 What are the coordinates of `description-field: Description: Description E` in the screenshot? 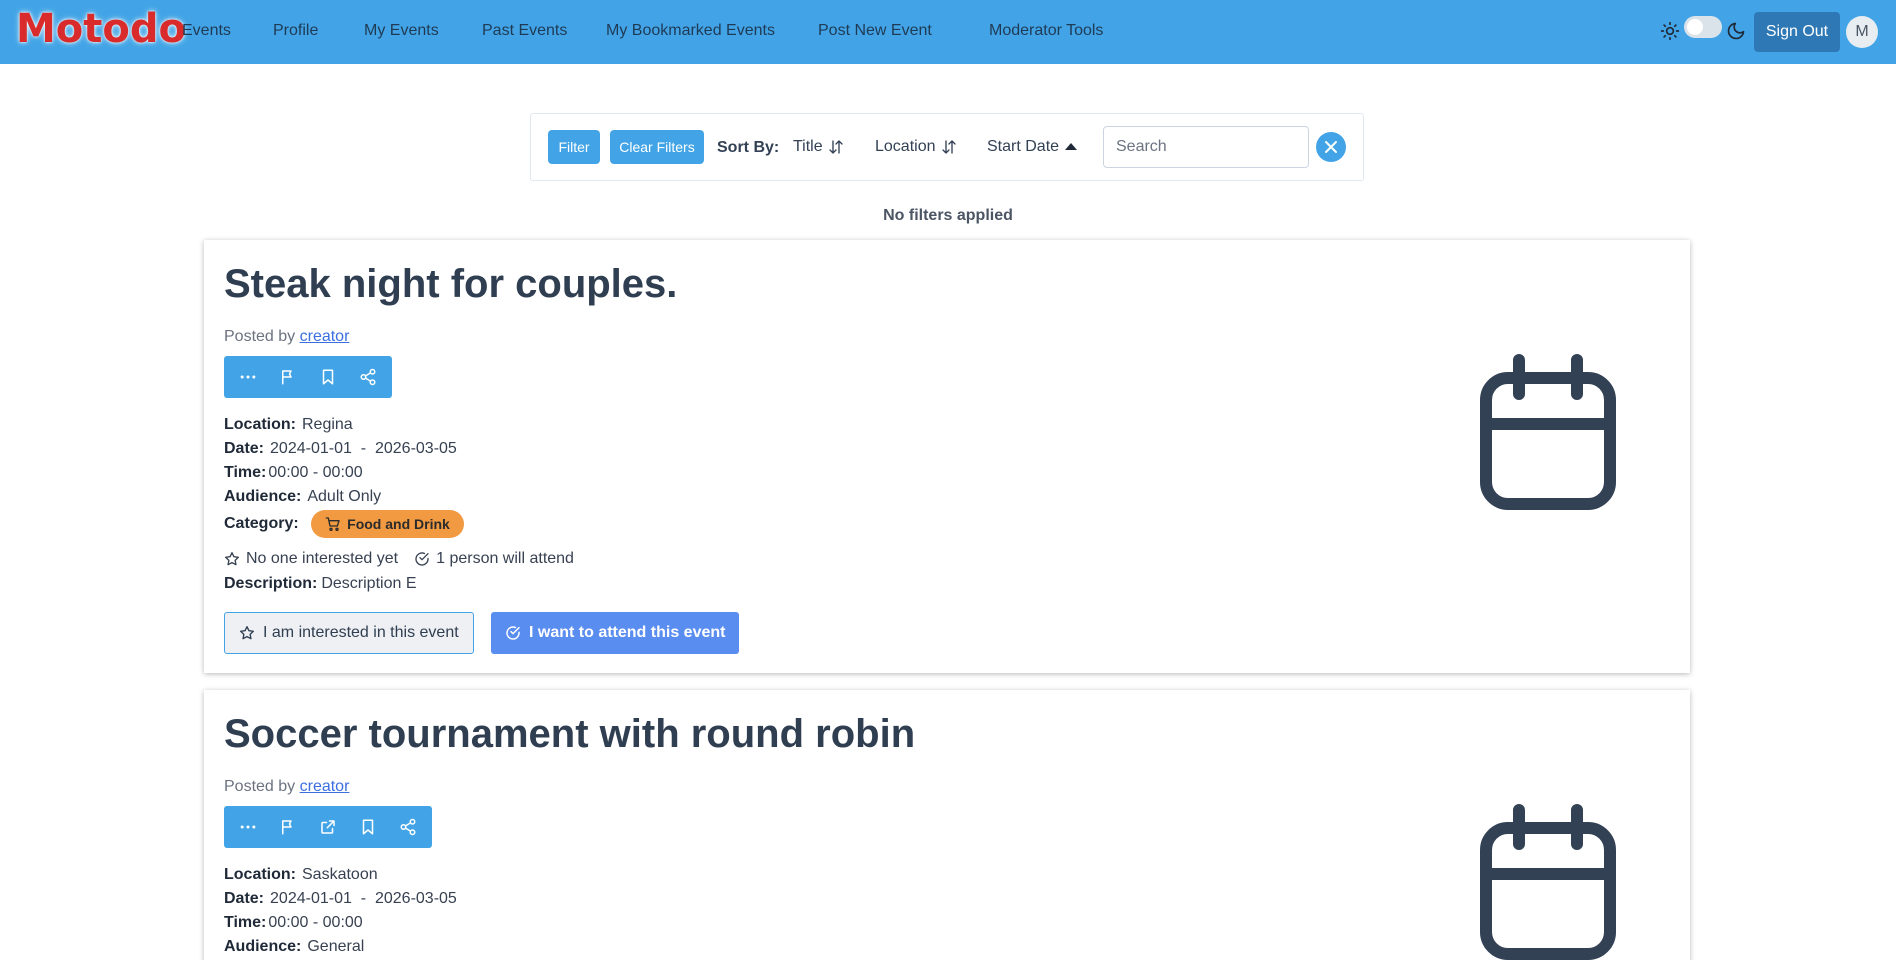 It's located at (320, 584).